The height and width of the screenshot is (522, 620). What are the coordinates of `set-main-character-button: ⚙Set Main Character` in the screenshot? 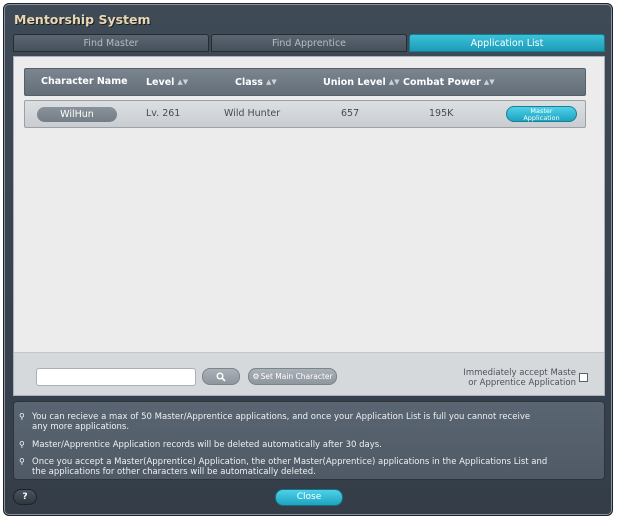 It's located at (292, 376).